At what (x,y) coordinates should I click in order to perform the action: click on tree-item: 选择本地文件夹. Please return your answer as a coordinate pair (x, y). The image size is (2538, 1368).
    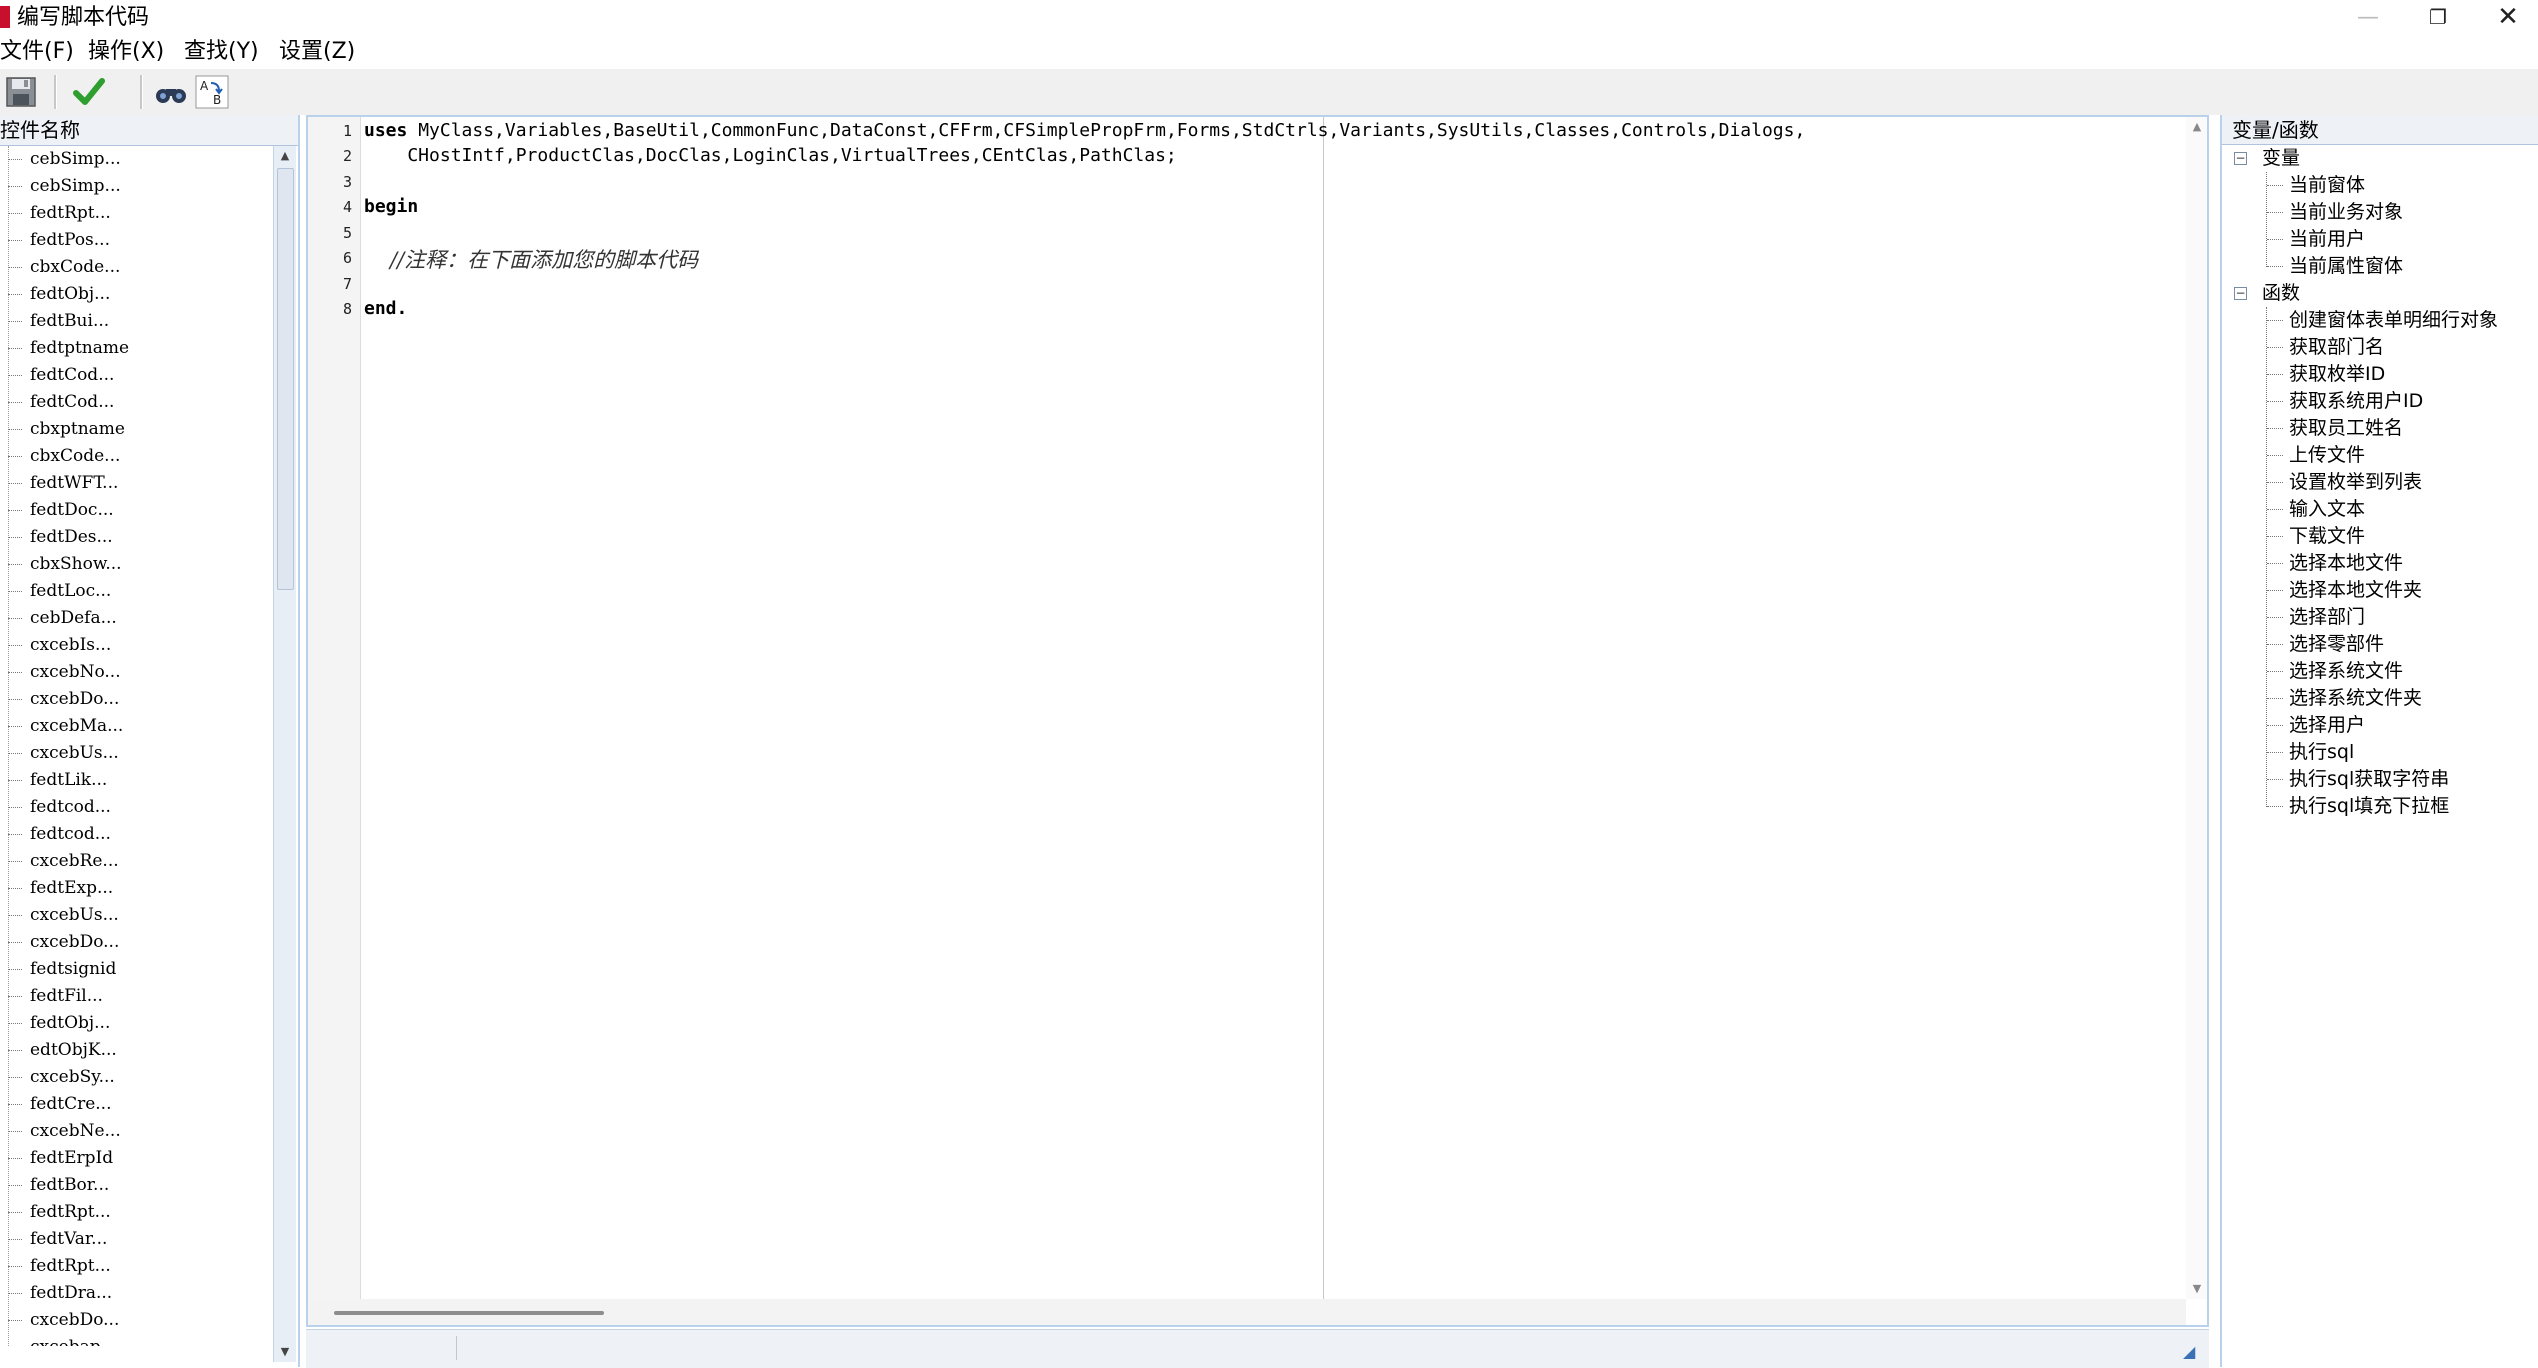
    Looking at the image, I should click on (2355, 590).